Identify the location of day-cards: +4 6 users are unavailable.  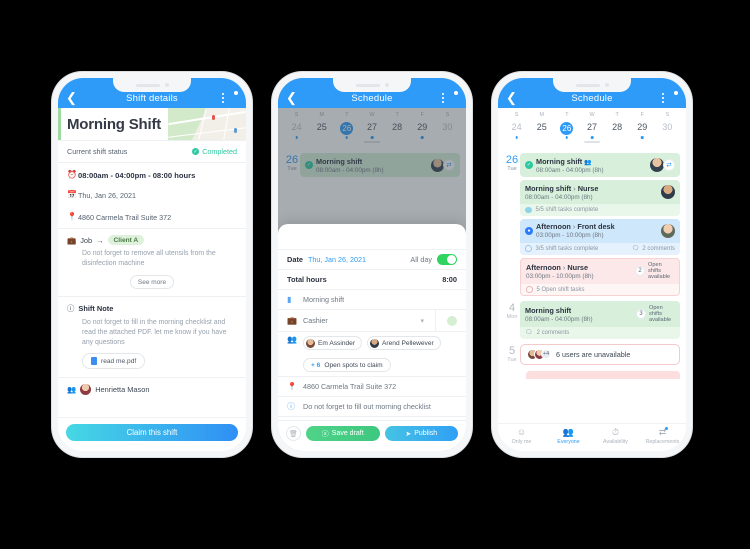
(600, 354).